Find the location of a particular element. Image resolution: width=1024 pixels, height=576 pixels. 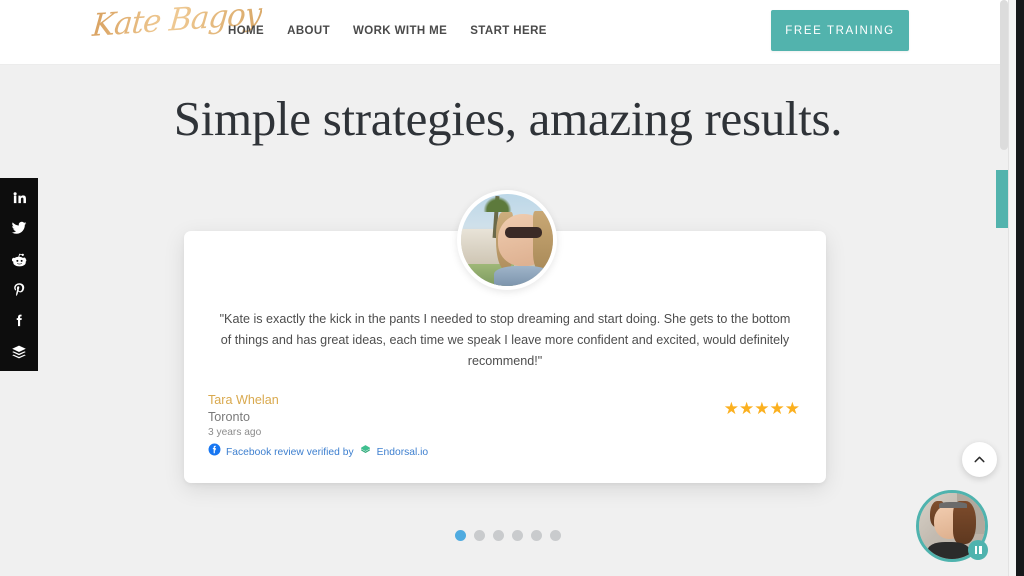

avatar-bg-palm-fronds is located at coordinates (498, 203).